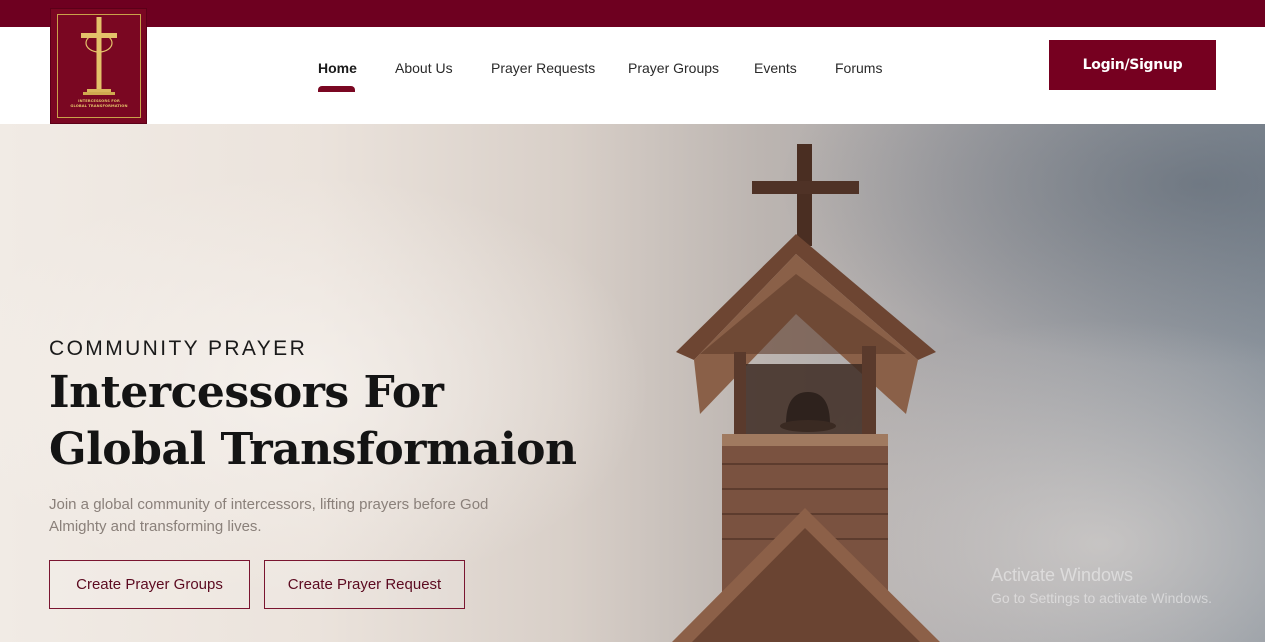 This screenshot has width=1265, height=642. What do you see at coordinates (99, 101) in the screenshot?
I see `logo-text-line1: INTERCESSORS FOR` at bounding box center [99, 101].